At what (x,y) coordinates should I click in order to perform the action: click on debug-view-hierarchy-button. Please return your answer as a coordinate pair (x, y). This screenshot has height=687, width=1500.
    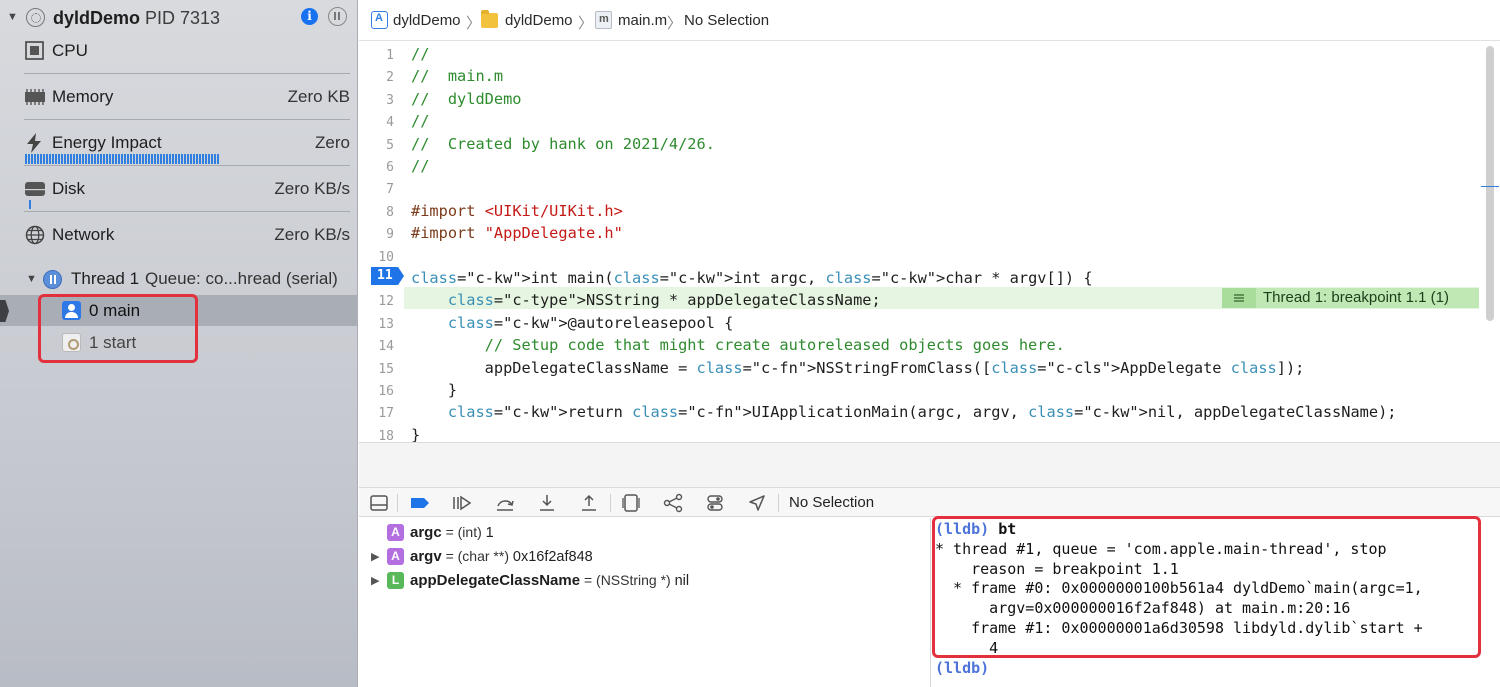
    Looking at the image, I should click on (631, 503).